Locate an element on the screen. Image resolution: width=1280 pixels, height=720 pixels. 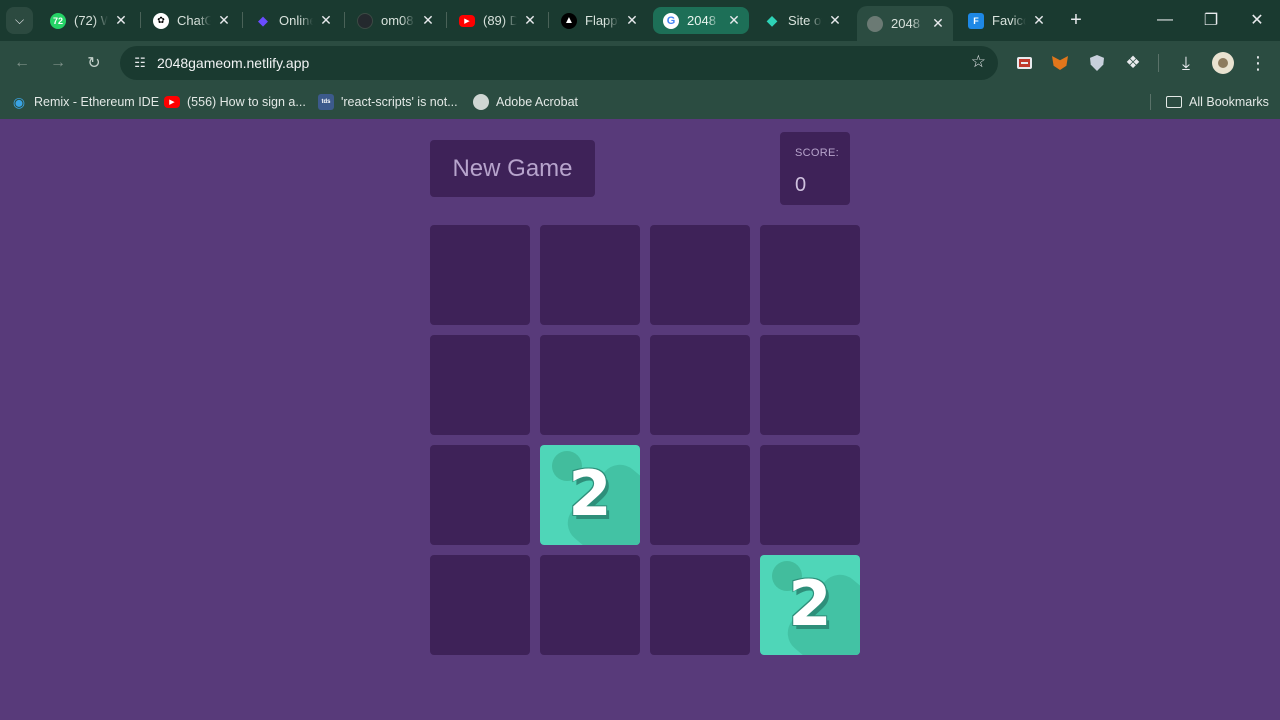
tab-1: ✿ ChatGPT ✕ is located at coordinates (191, 20).